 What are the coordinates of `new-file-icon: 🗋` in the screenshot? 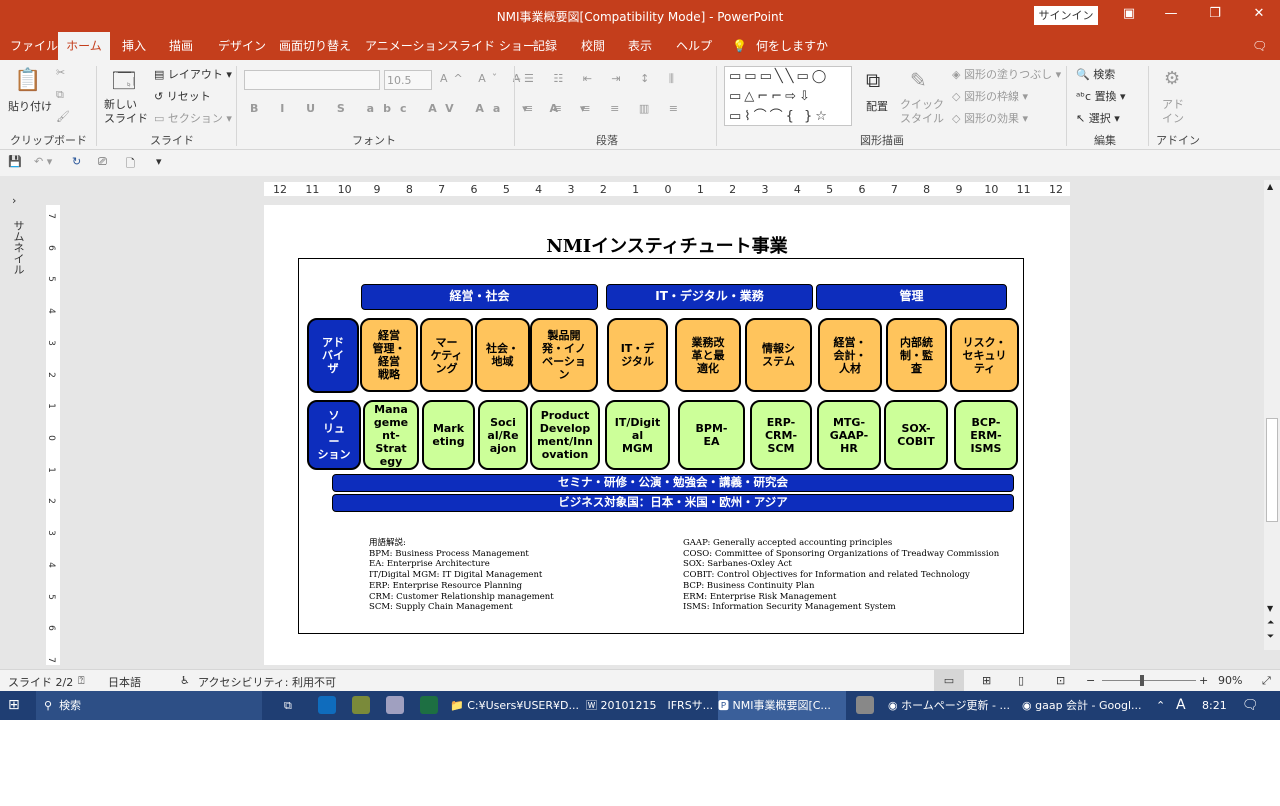 It's located at (130, 164).